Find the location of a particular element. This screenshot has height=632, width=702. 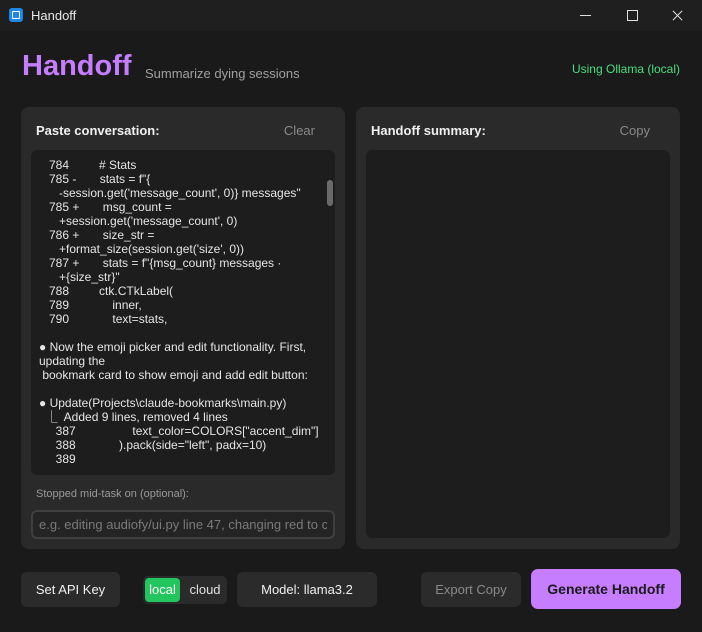

mode-cloud-option: cloud is located at coordinates (205, 590).